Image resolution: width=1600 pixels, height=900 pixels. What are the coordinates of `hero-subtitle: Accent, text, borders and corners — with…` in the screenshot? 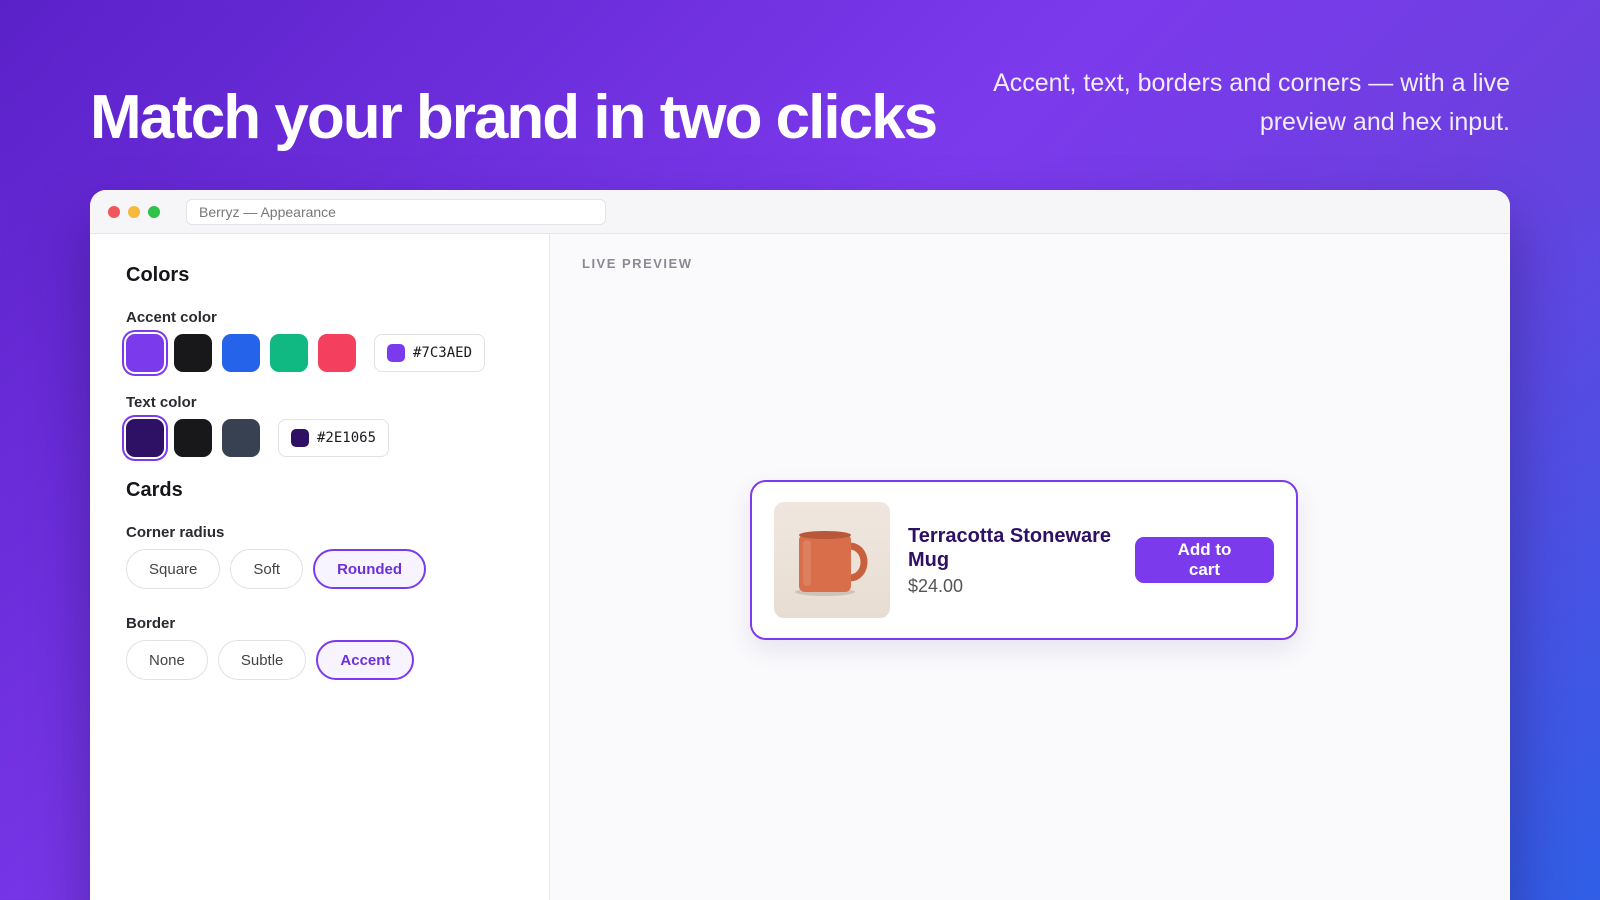 It's located at (1251, 102).